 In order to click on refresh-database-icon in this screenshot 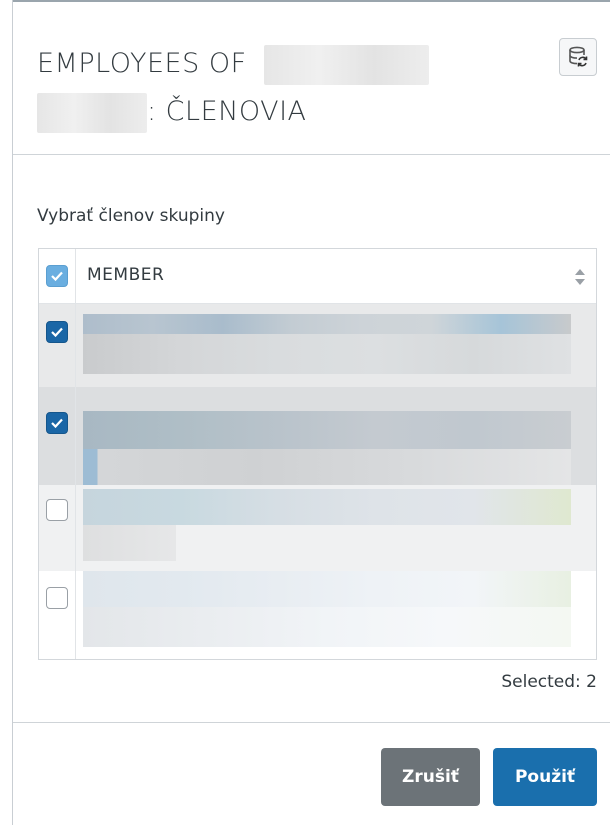, I will do `click(578, 56)`.